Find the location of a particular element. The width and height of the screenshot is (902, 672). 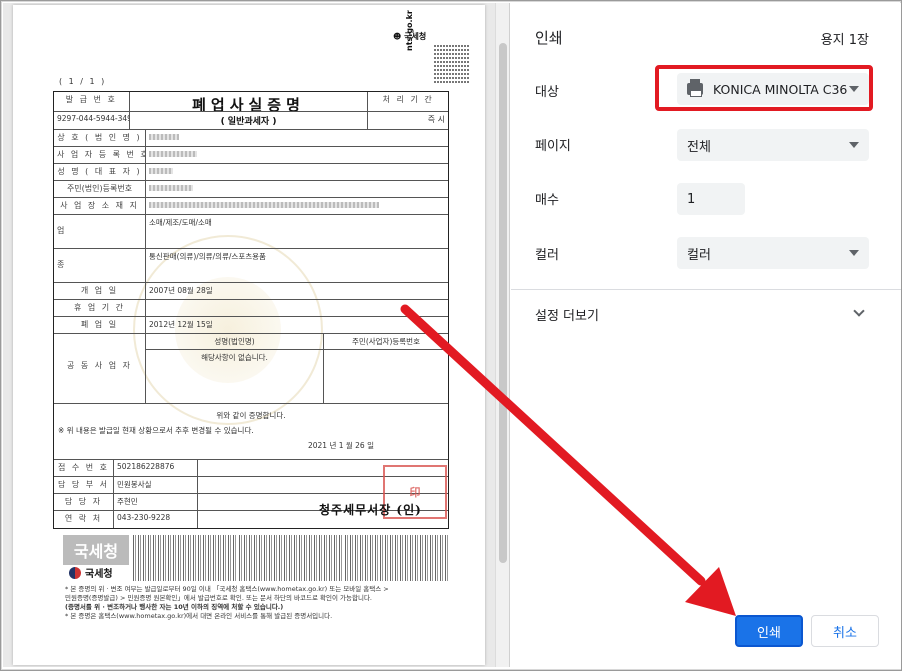

label-joint-business: 공 동 사 업 자 is located at coordinates (100, 368).